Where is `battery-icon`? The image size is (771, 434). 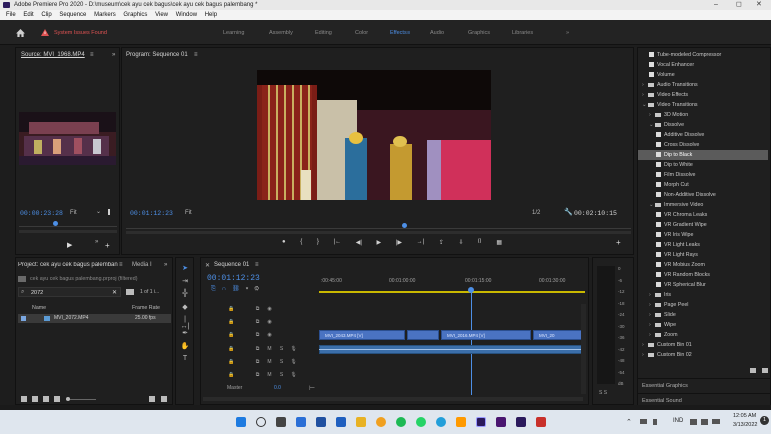
battery-icon is located at coordinates (716, 421).